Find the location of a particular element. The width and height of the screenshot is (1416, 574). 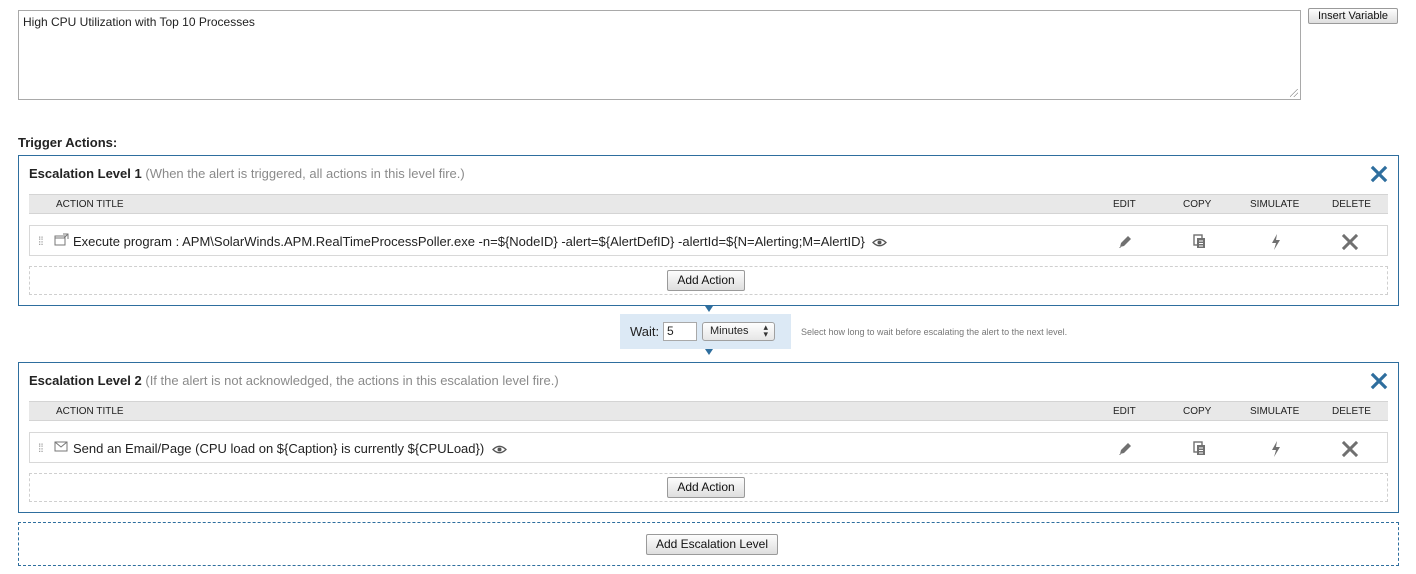

add-escalation-level-button: Add Escalation Level is located at coordinates (712, 544).